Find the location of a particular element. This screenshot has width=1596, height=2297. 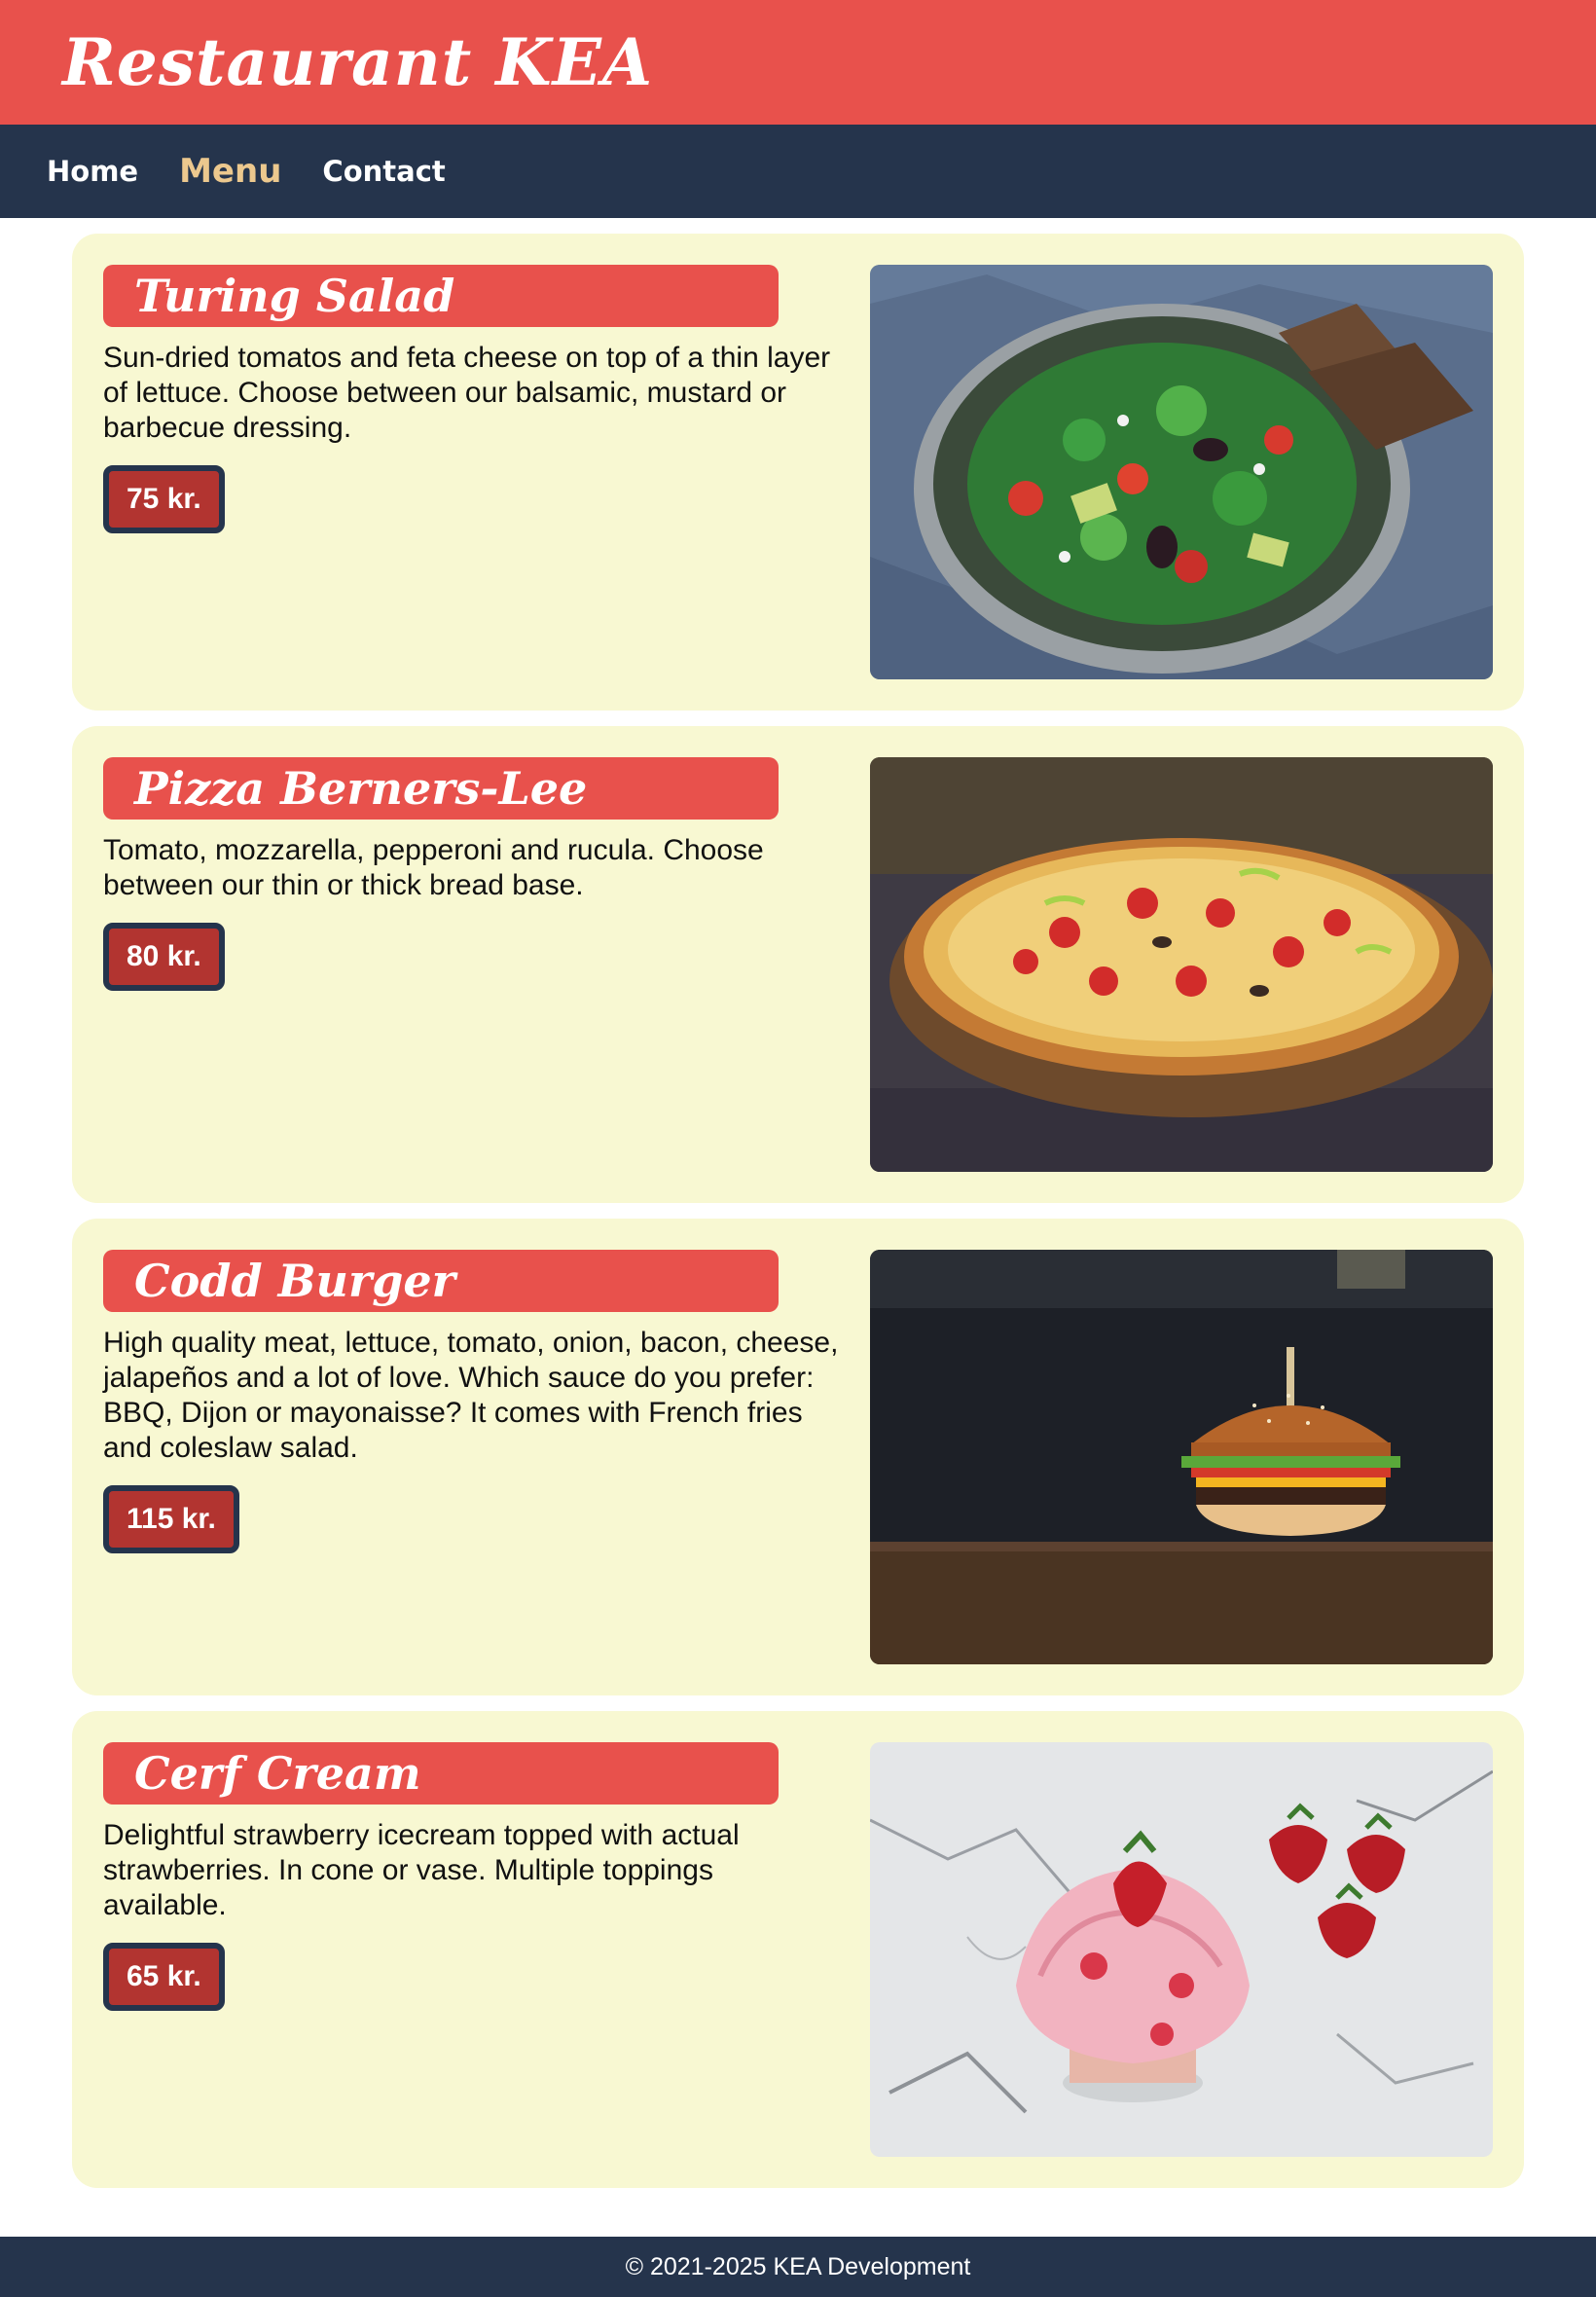

price-badge: 80 kr. is located at coordinates (164, 957).